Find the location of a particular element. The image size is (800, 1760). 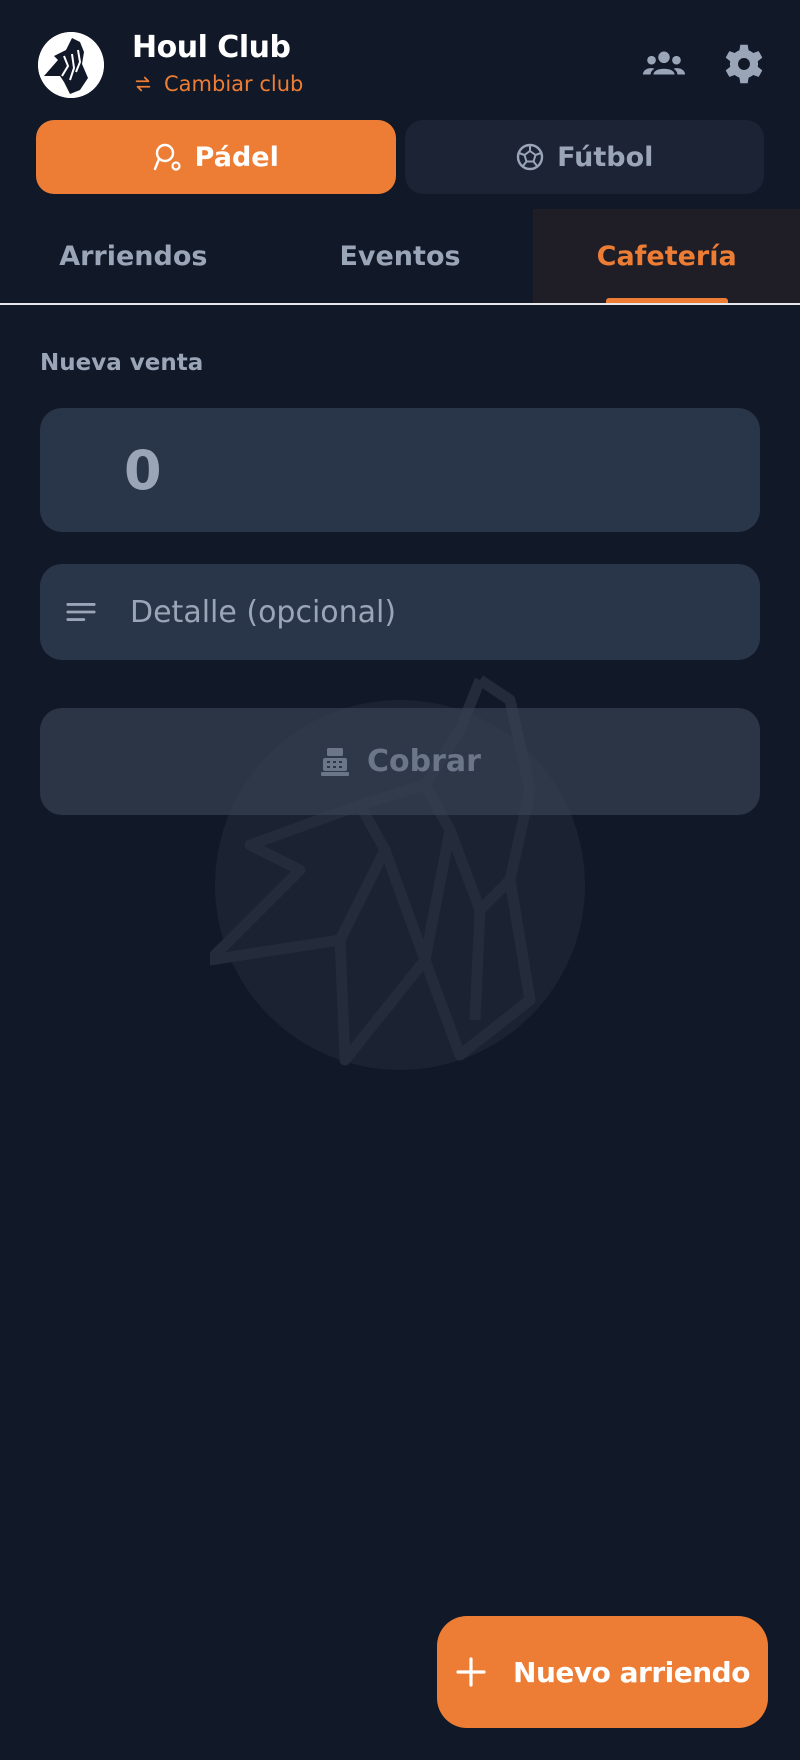

section-tabs: Arriendos Eventos Cafetería is located at coordinates (400, 257).